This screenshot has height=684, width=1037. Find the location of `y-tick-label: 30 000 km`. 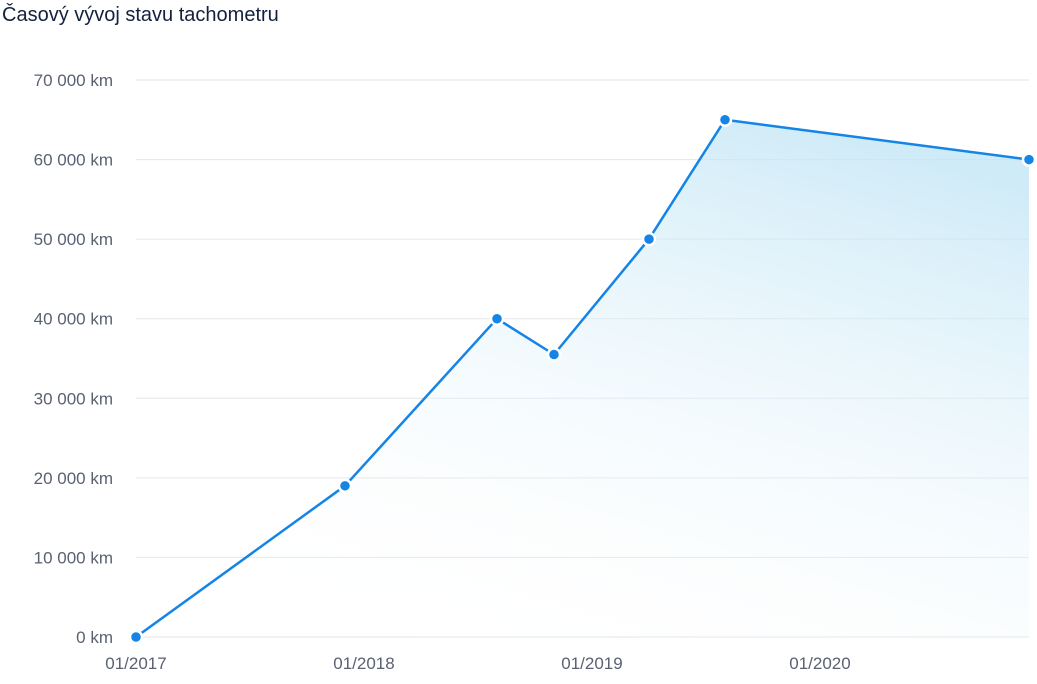

y-tick-label: 30 000 km is located at coordinates (73, 398).